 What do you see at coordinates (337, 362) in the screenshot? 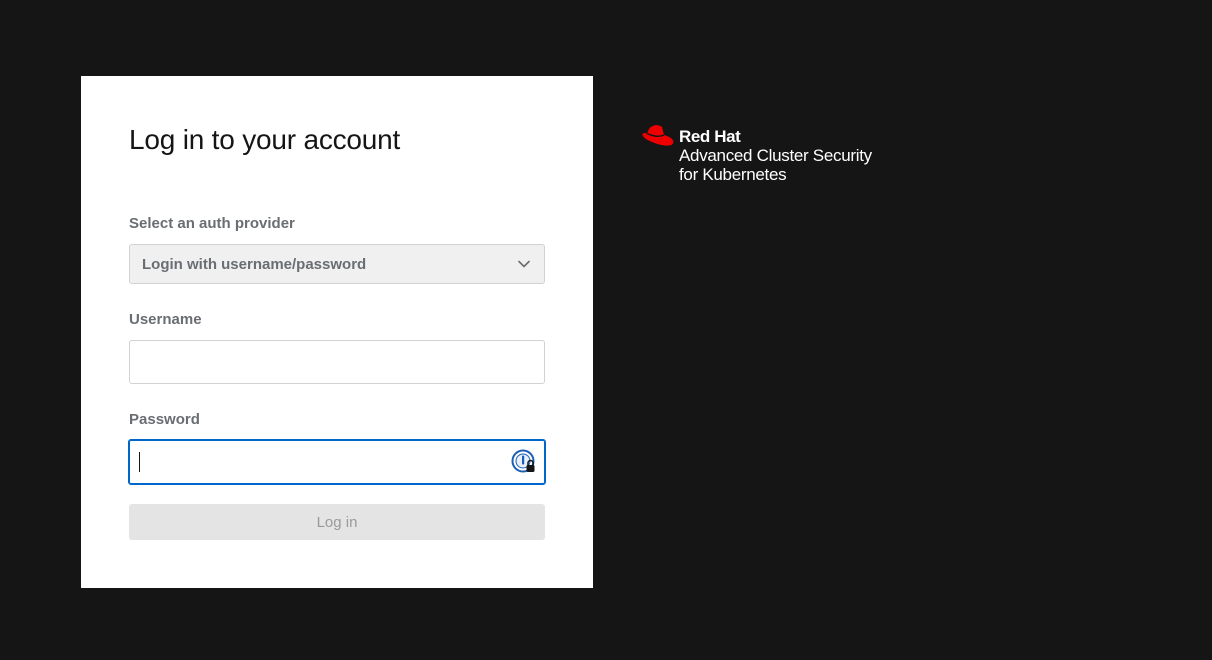
I see `username-input` at bounding box center [337, 362].